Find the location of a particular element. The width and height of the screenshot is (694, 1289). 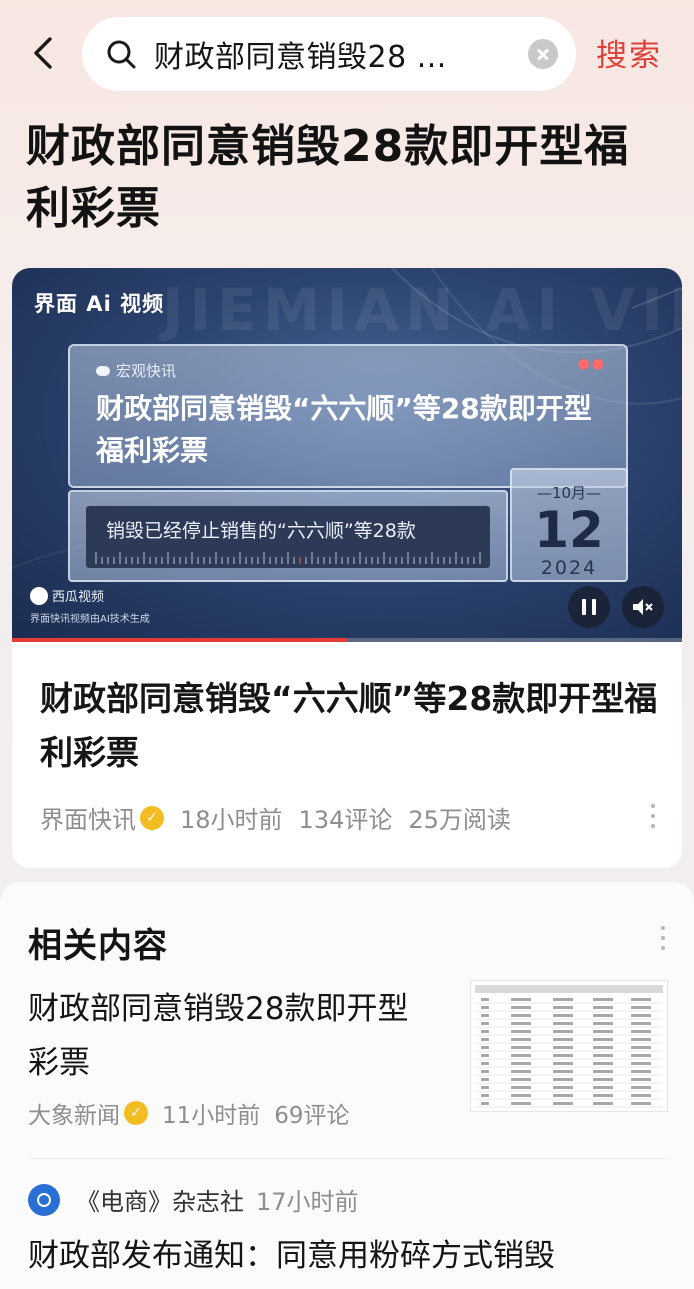

clear-icon is located at coordinates (543, 54).